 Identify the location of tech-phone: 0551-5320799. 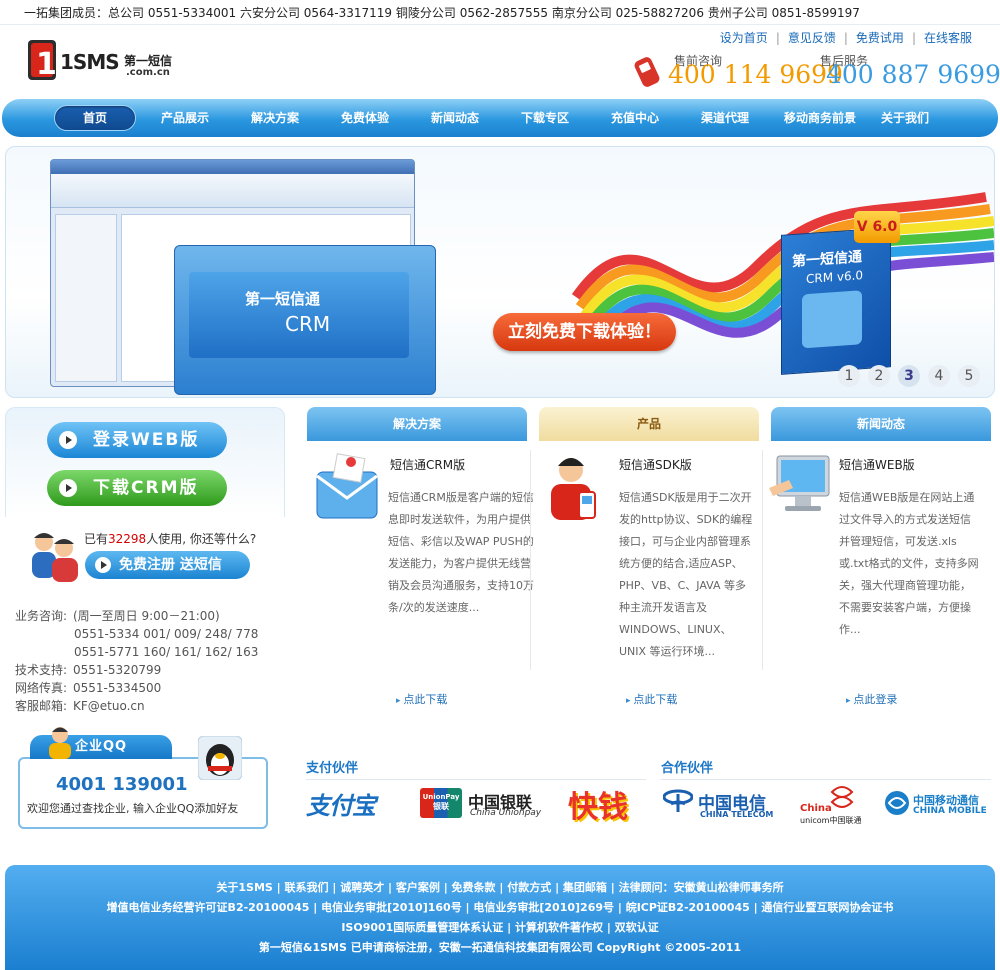
(117, 670).